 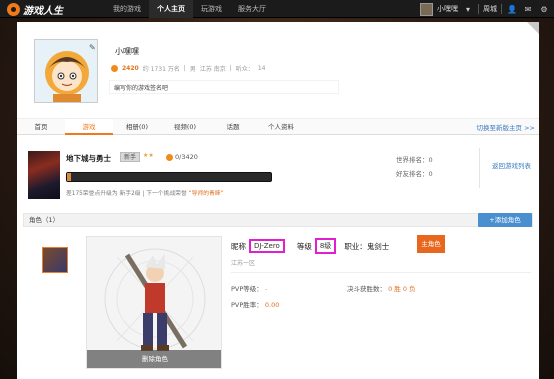 I want to click on listeners-label: 听众：, so click(x=244, y=69).